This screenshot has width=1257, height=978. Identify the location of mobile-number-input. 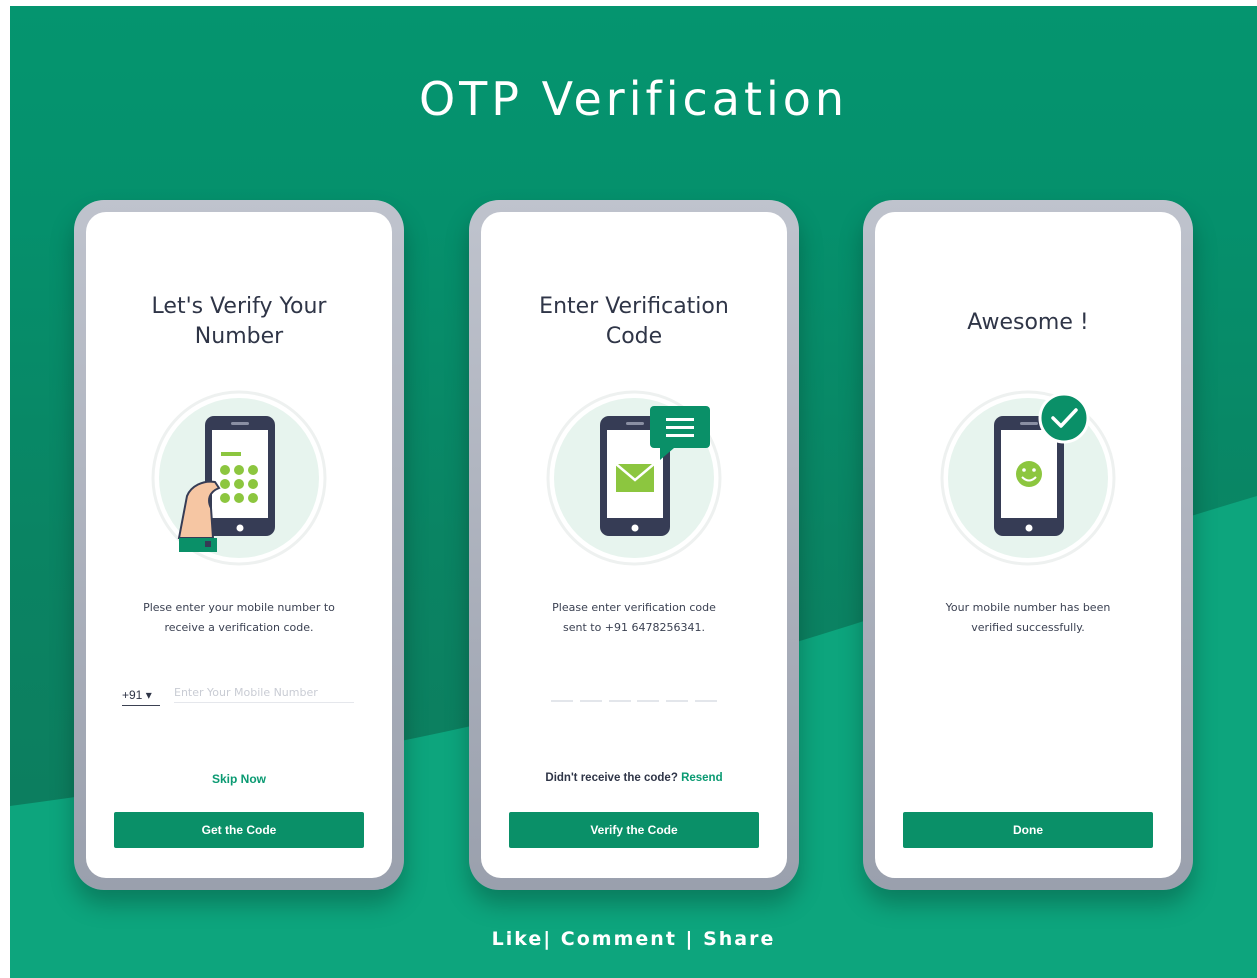
(264, 694).